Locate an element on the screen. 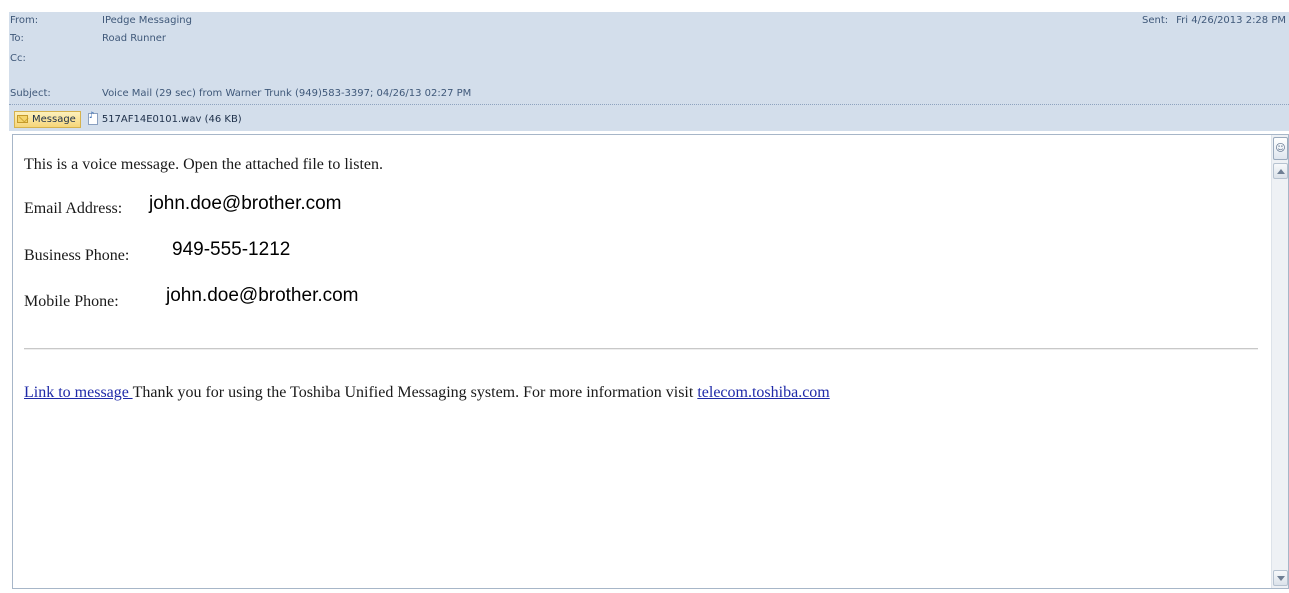 This screenshot has height=593, width=1289. to-label: To: is located at coordinates (17, 38).